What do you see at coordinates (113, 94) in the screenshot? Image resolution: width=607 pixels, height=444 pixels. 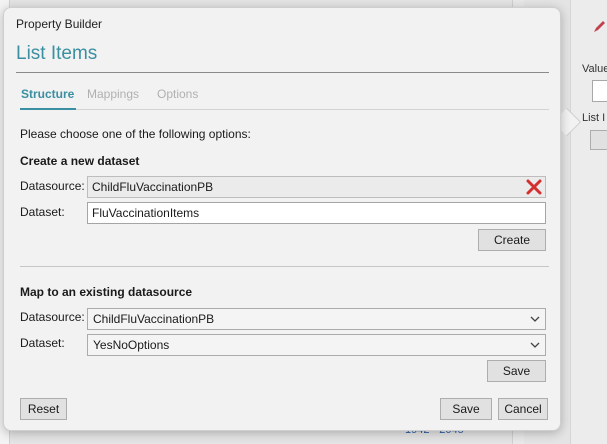 I see `tab-mappings: Mappings` at bounding box center [113, 94].